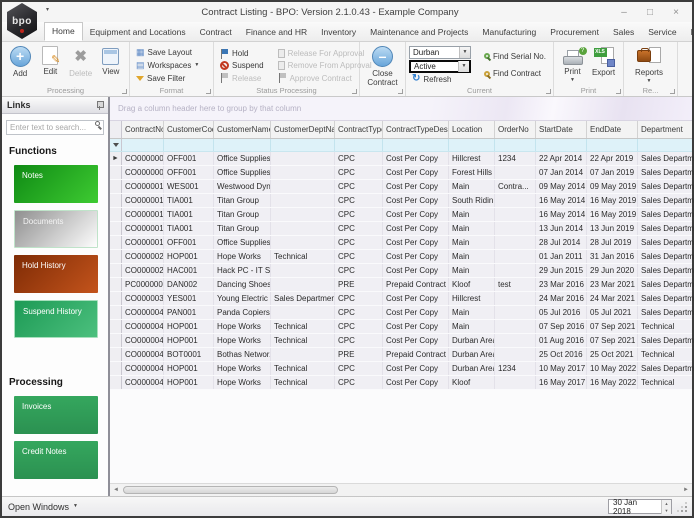 The image size is (694, 518). Describe the element at coordinates (472, 340) in the screenshot. I see `cell-location: Durban Area` at that location.